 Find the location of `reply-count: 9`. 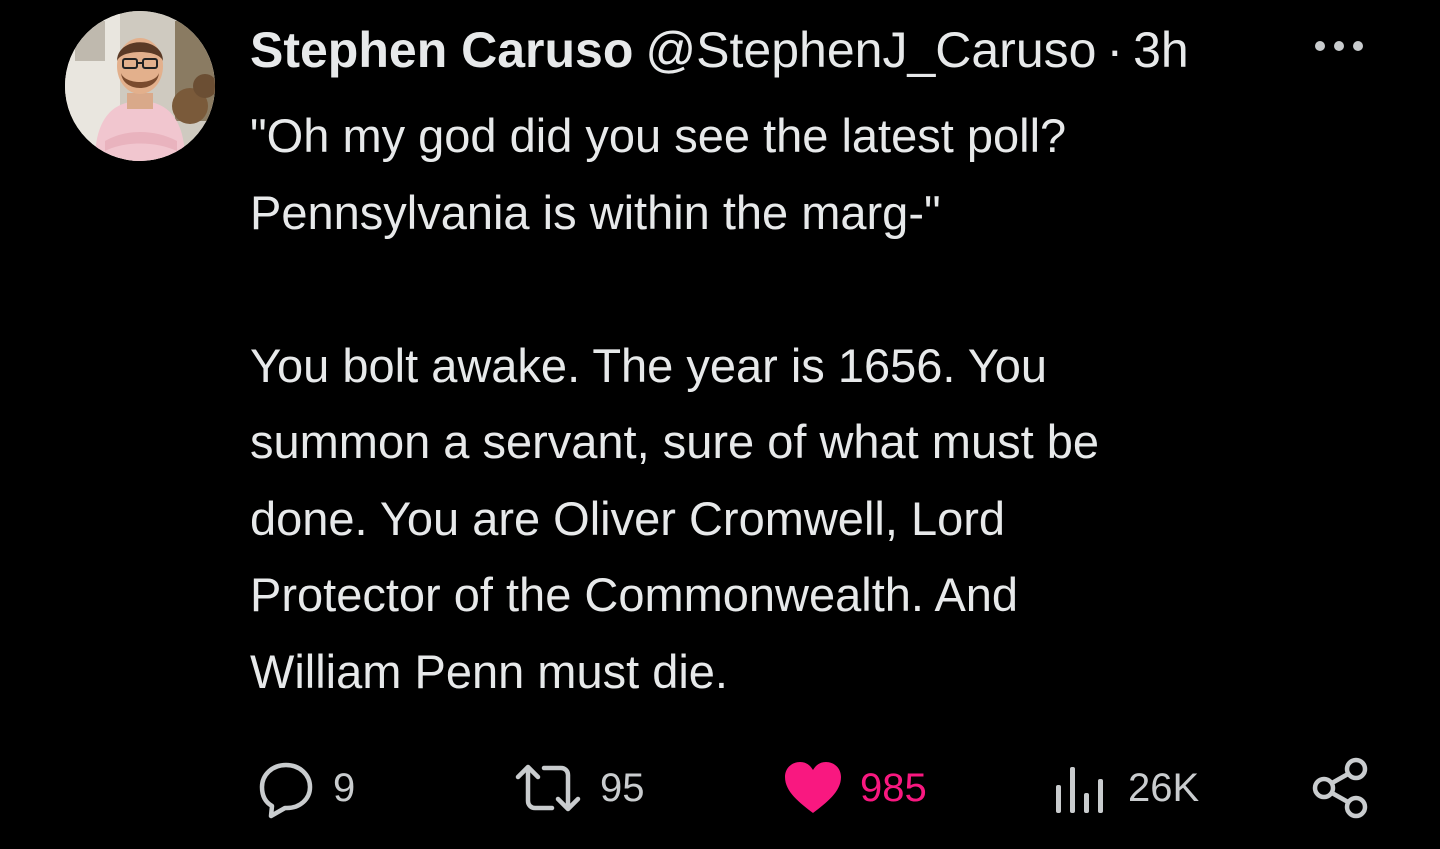

reply-count: 9 is located at coordinates (344, 787).